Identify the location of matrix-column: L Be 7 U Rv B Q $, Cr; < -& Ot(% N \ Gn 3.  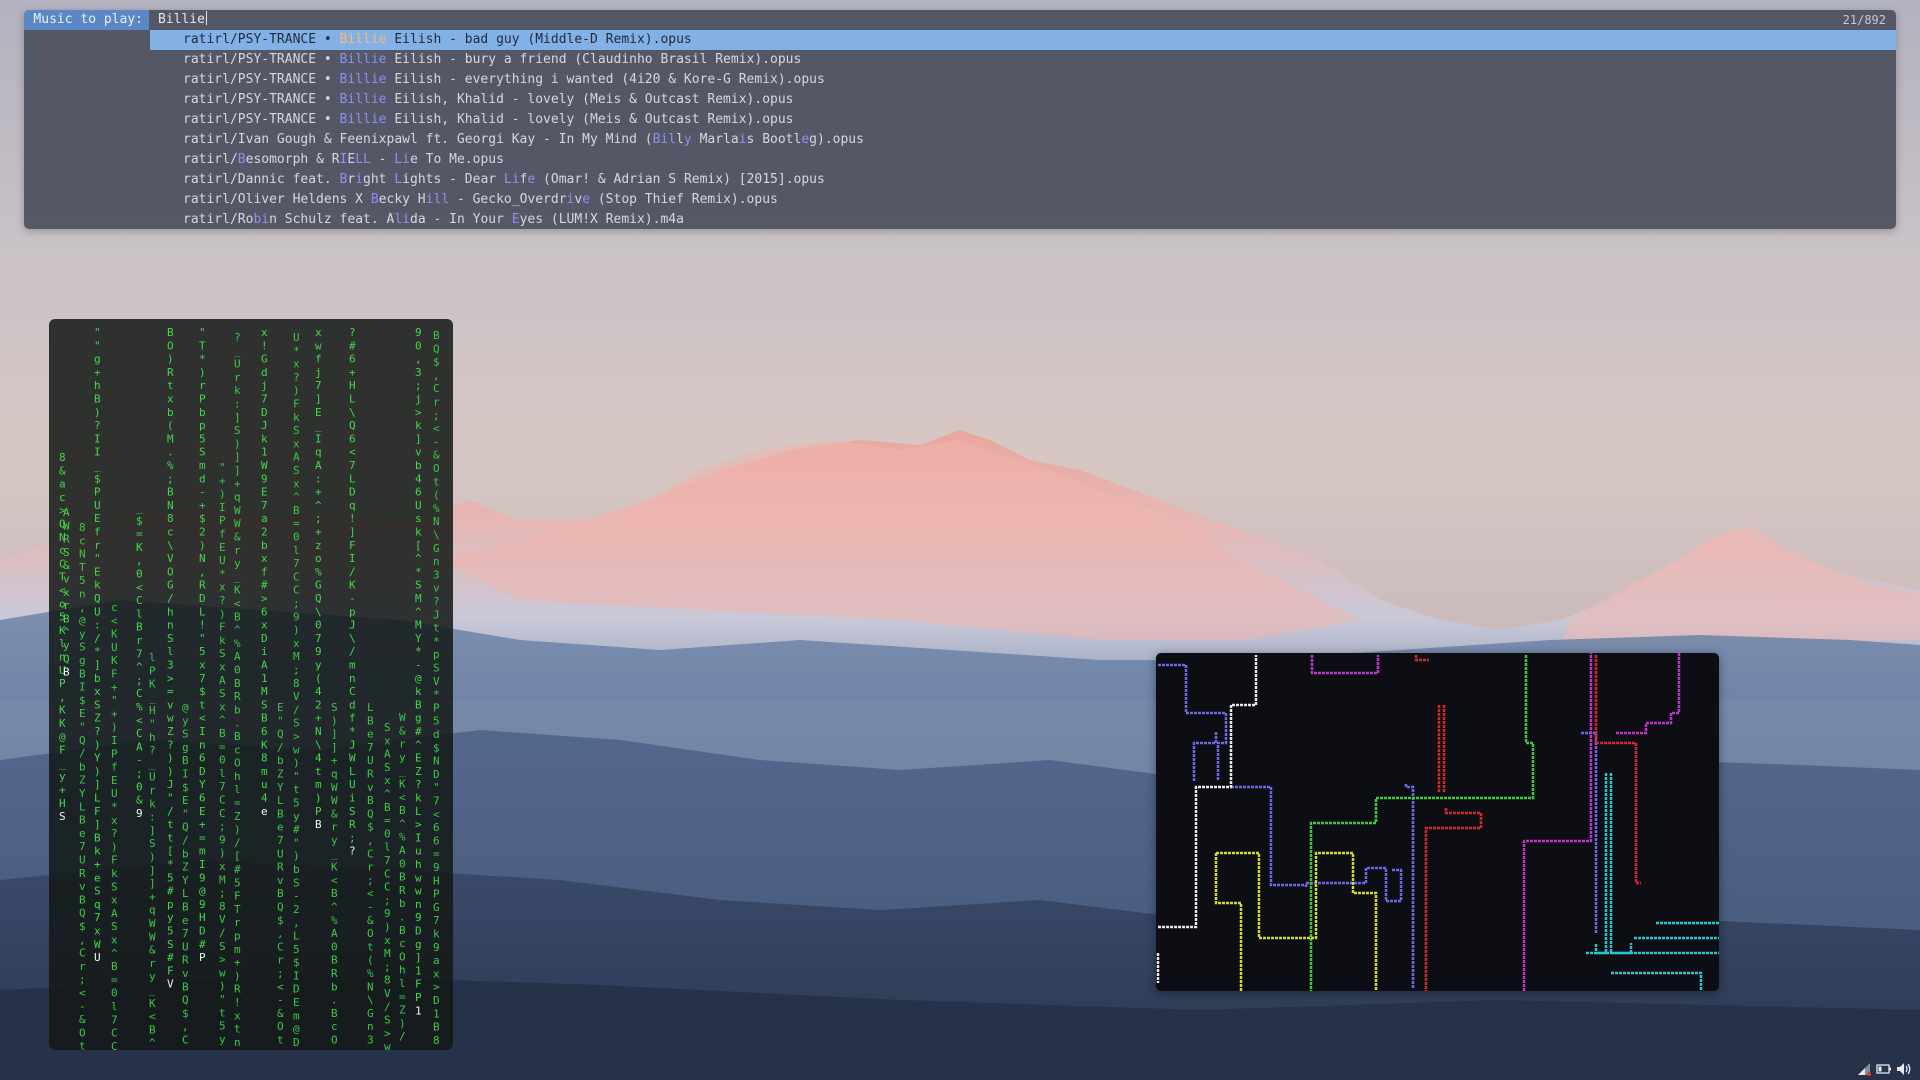
(370, 874).